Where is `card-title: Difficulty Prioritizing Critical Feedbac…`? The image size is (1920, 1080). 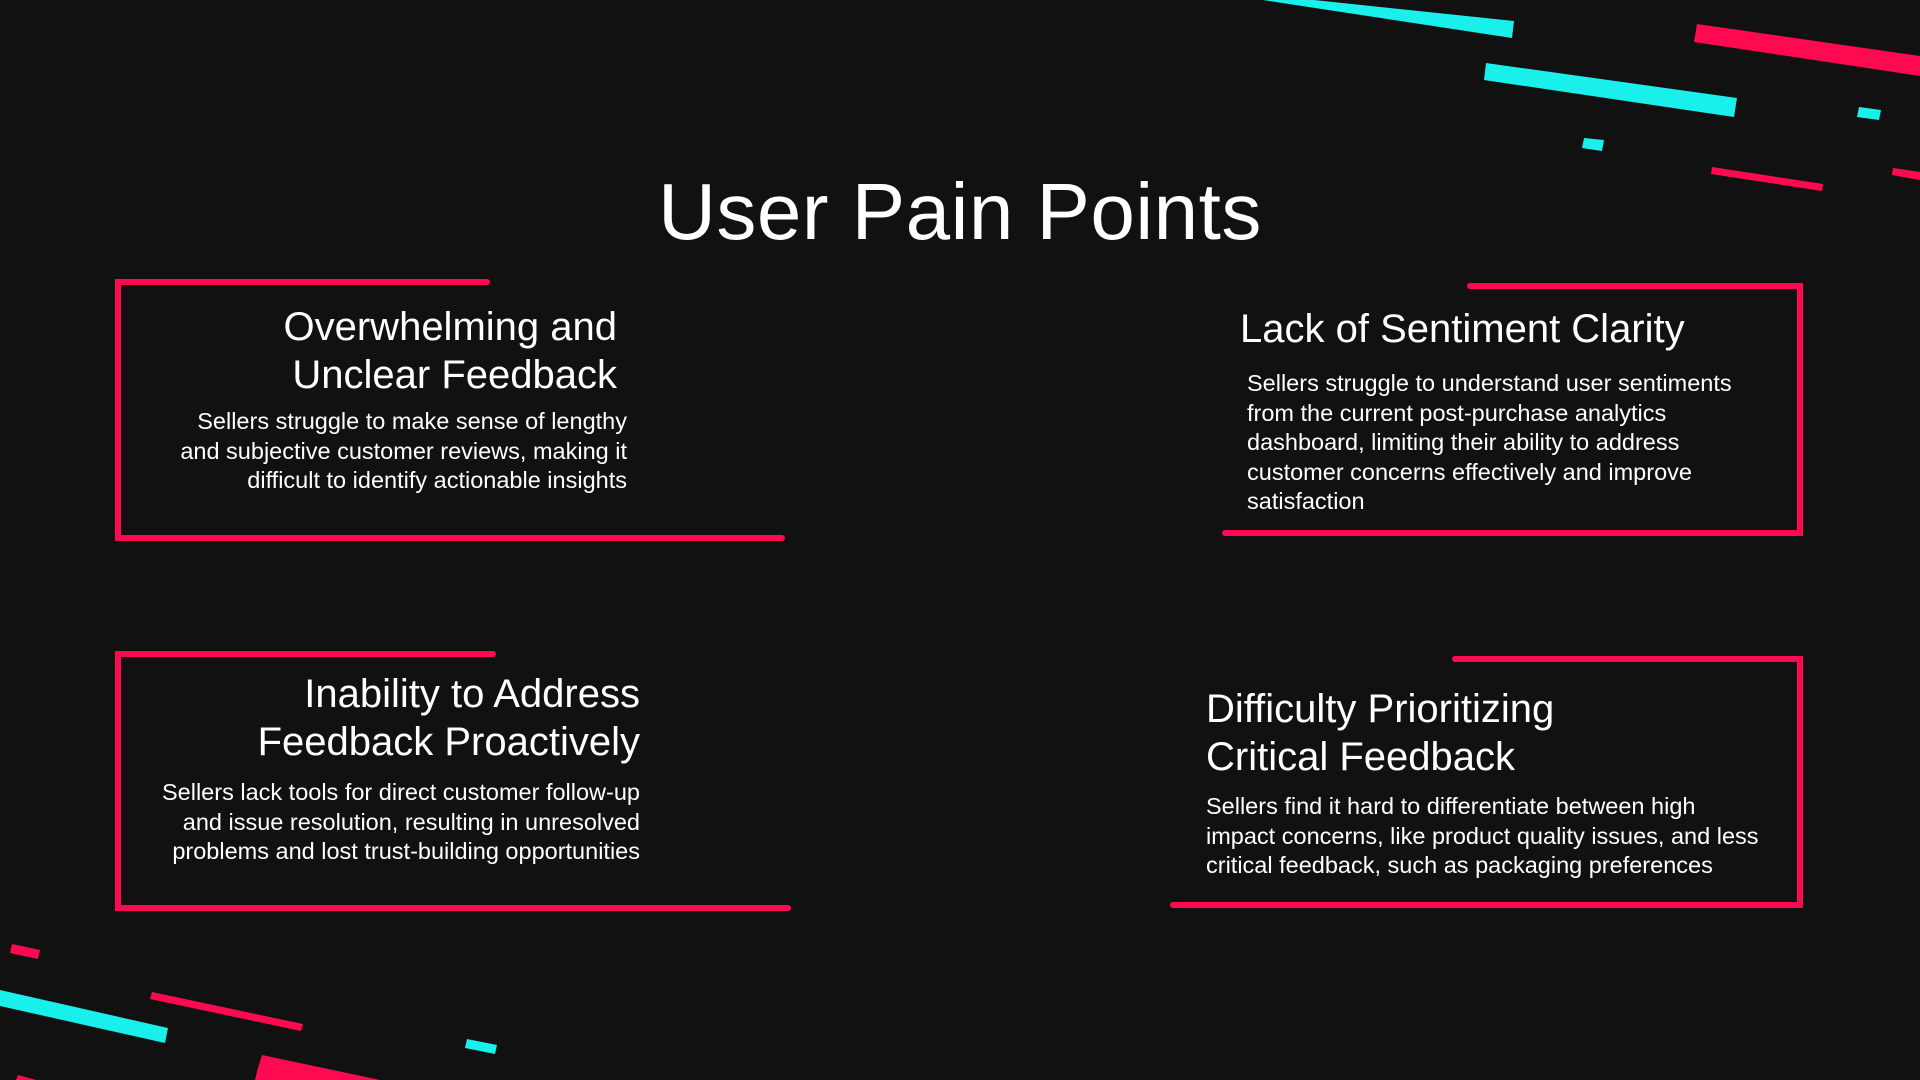 card-title: Difficulty Prioritizing Critical Feedbac… is located at coordinates (1380, 733).